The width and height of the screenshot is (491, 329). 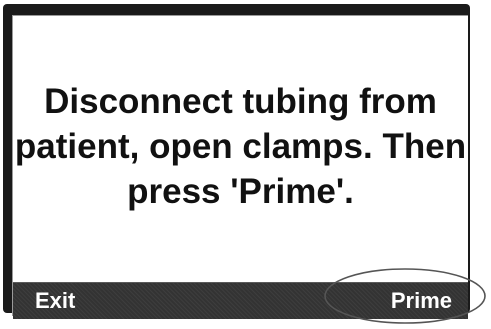 What do you see at coordinates (240, 300) in the screenshot?
I see `softkey-bar: Exit Prime` at bounding box center [240, 300].